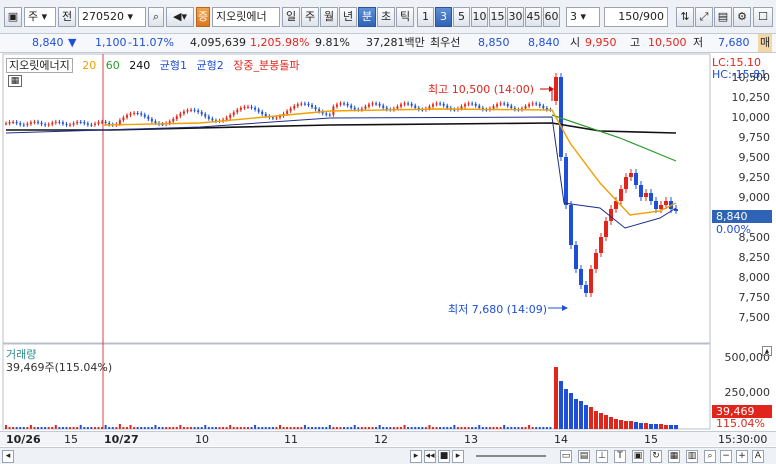 The height and width of the screenshot is (464, 776). I want to click on interval-3-button: 3, so click(443, 17).